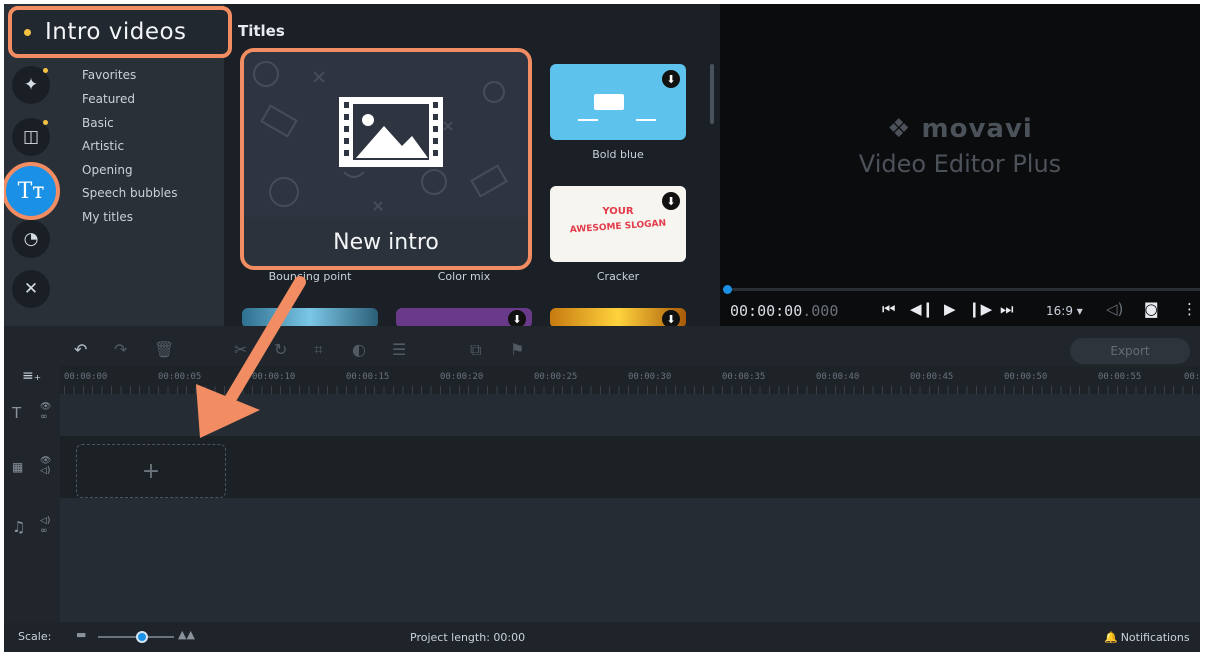  Describe the element at coordinates (31, 137) in the screenshot. I see `transitions-icon: ◫` at that location.